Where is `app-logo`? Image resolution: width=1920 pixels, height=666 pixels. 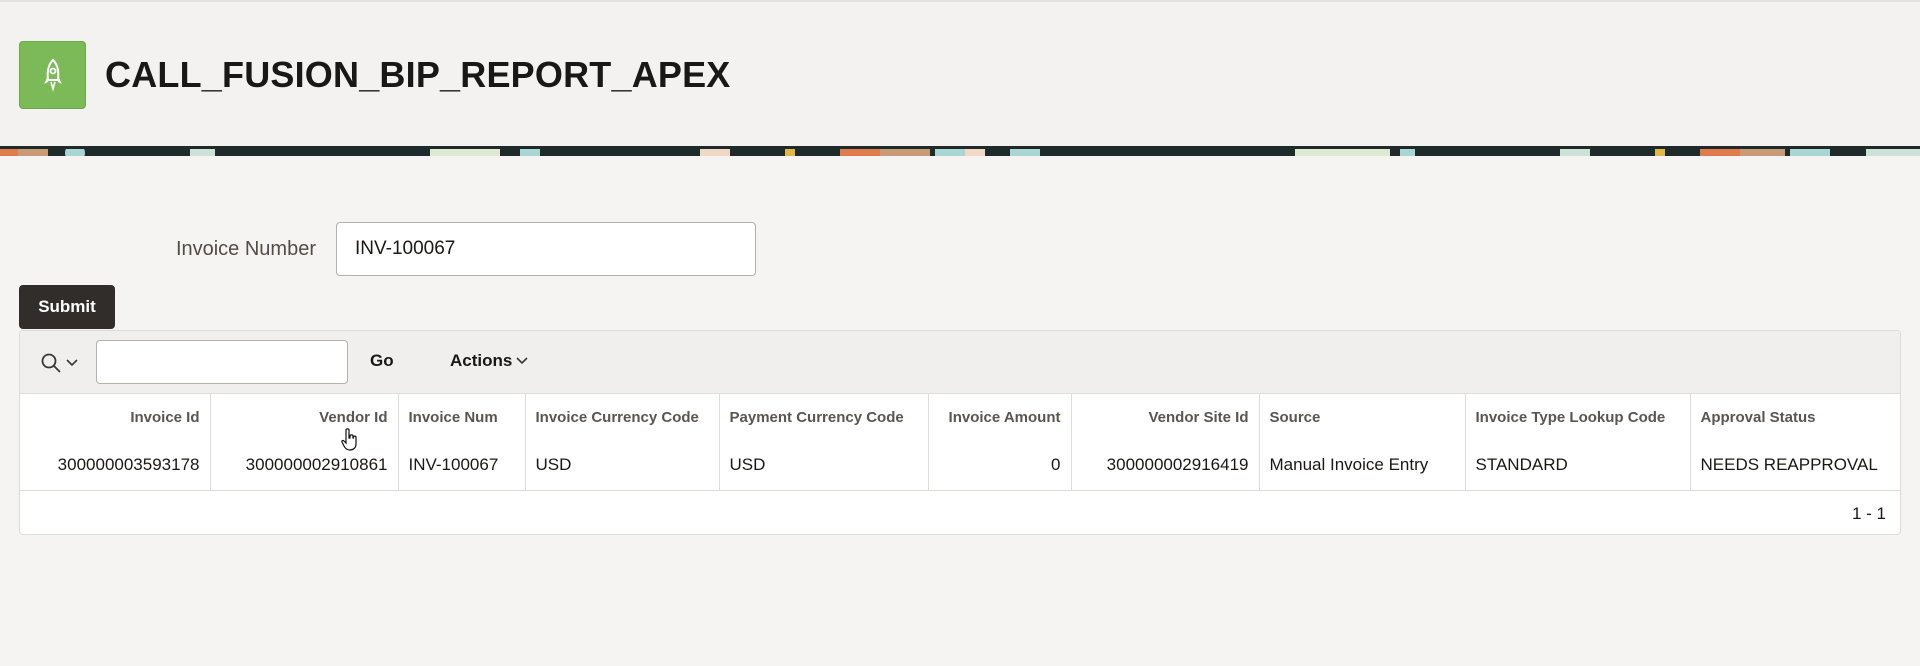 app-logo is located at coordinates (52, 75).